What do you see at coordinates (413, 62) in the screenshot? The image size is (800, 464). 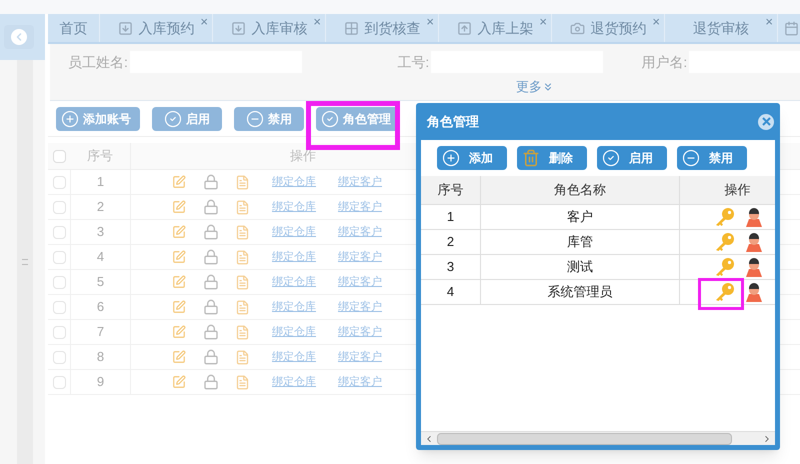 I see `field-label: 工号:` at bounding box center [413, 62].